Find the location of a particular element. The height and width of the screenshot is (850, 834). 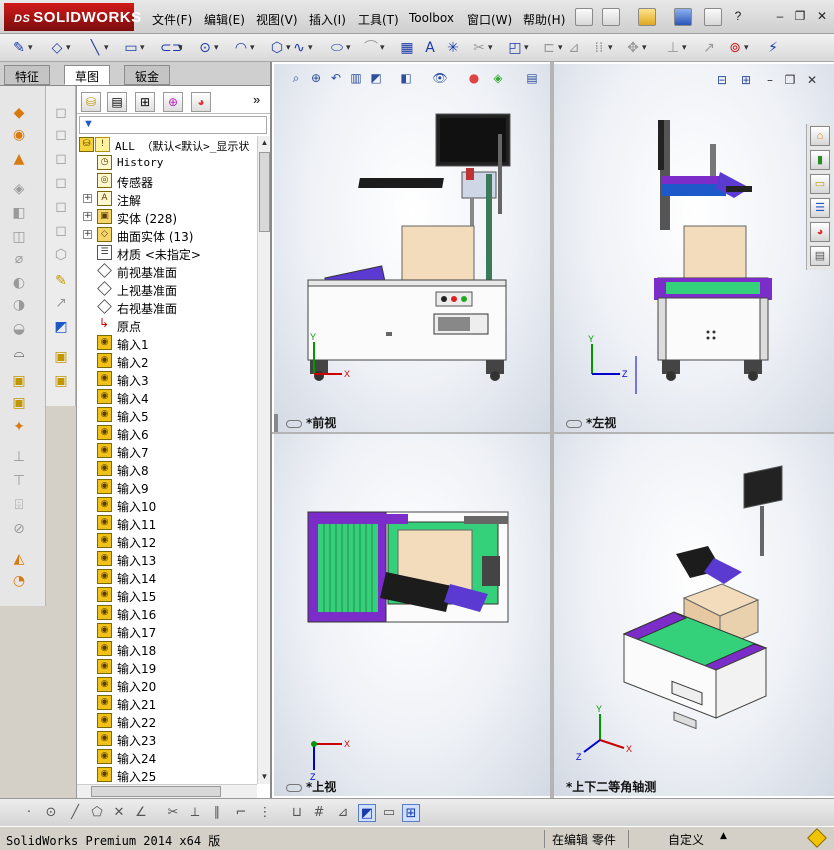

tree-horizontal-scrollbar is located at coordinates (167, 791).